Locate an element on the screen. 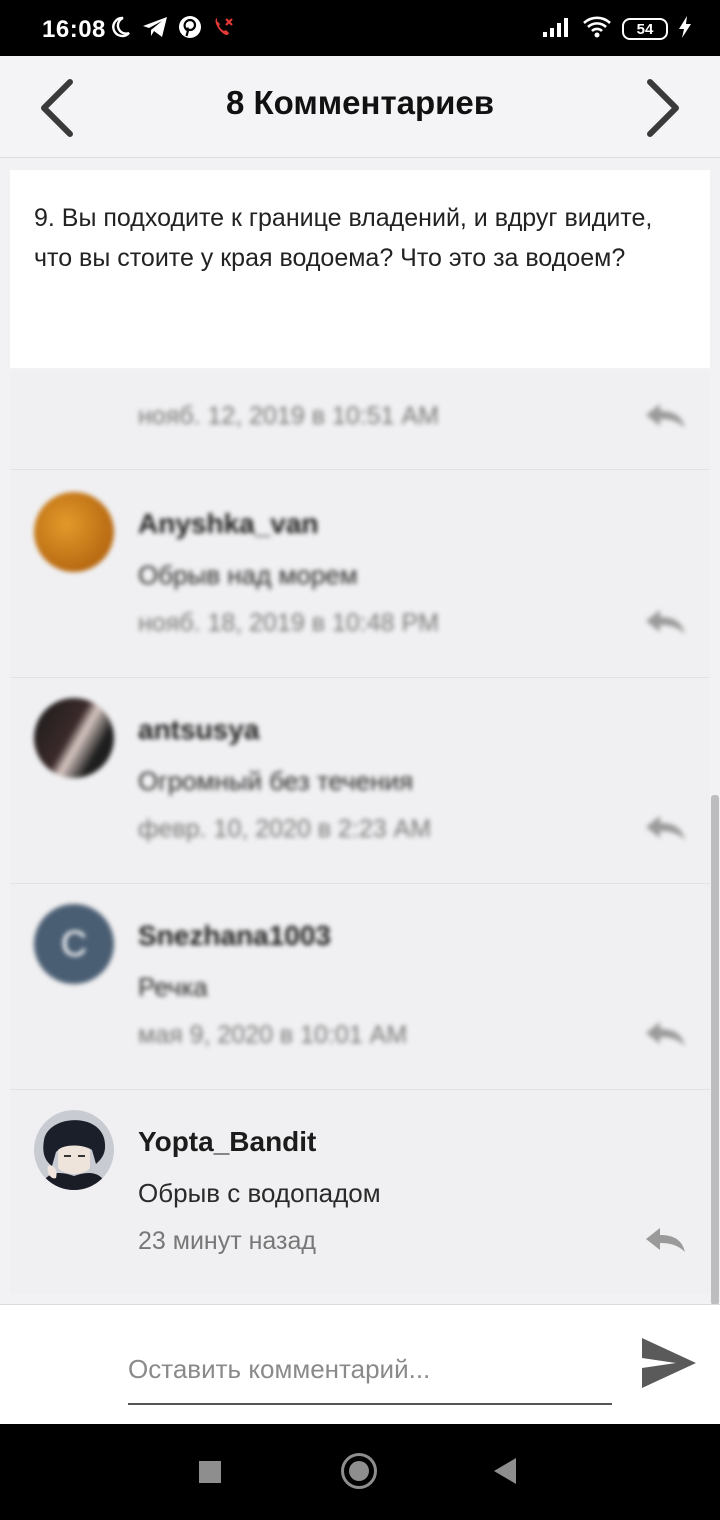 The width and height of the screenshot is (720, 1520). comment-date: нояб. 12, 2019 в 10:51 AM is located at coordinates (288, 416).